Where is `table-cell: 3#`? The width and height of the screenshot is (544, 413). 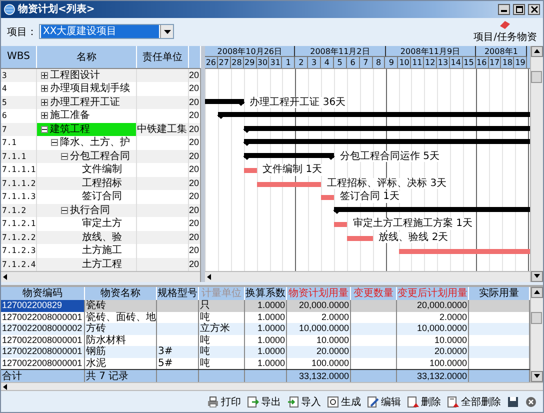 table-cell: 3# is located at coordinates (178, 352).